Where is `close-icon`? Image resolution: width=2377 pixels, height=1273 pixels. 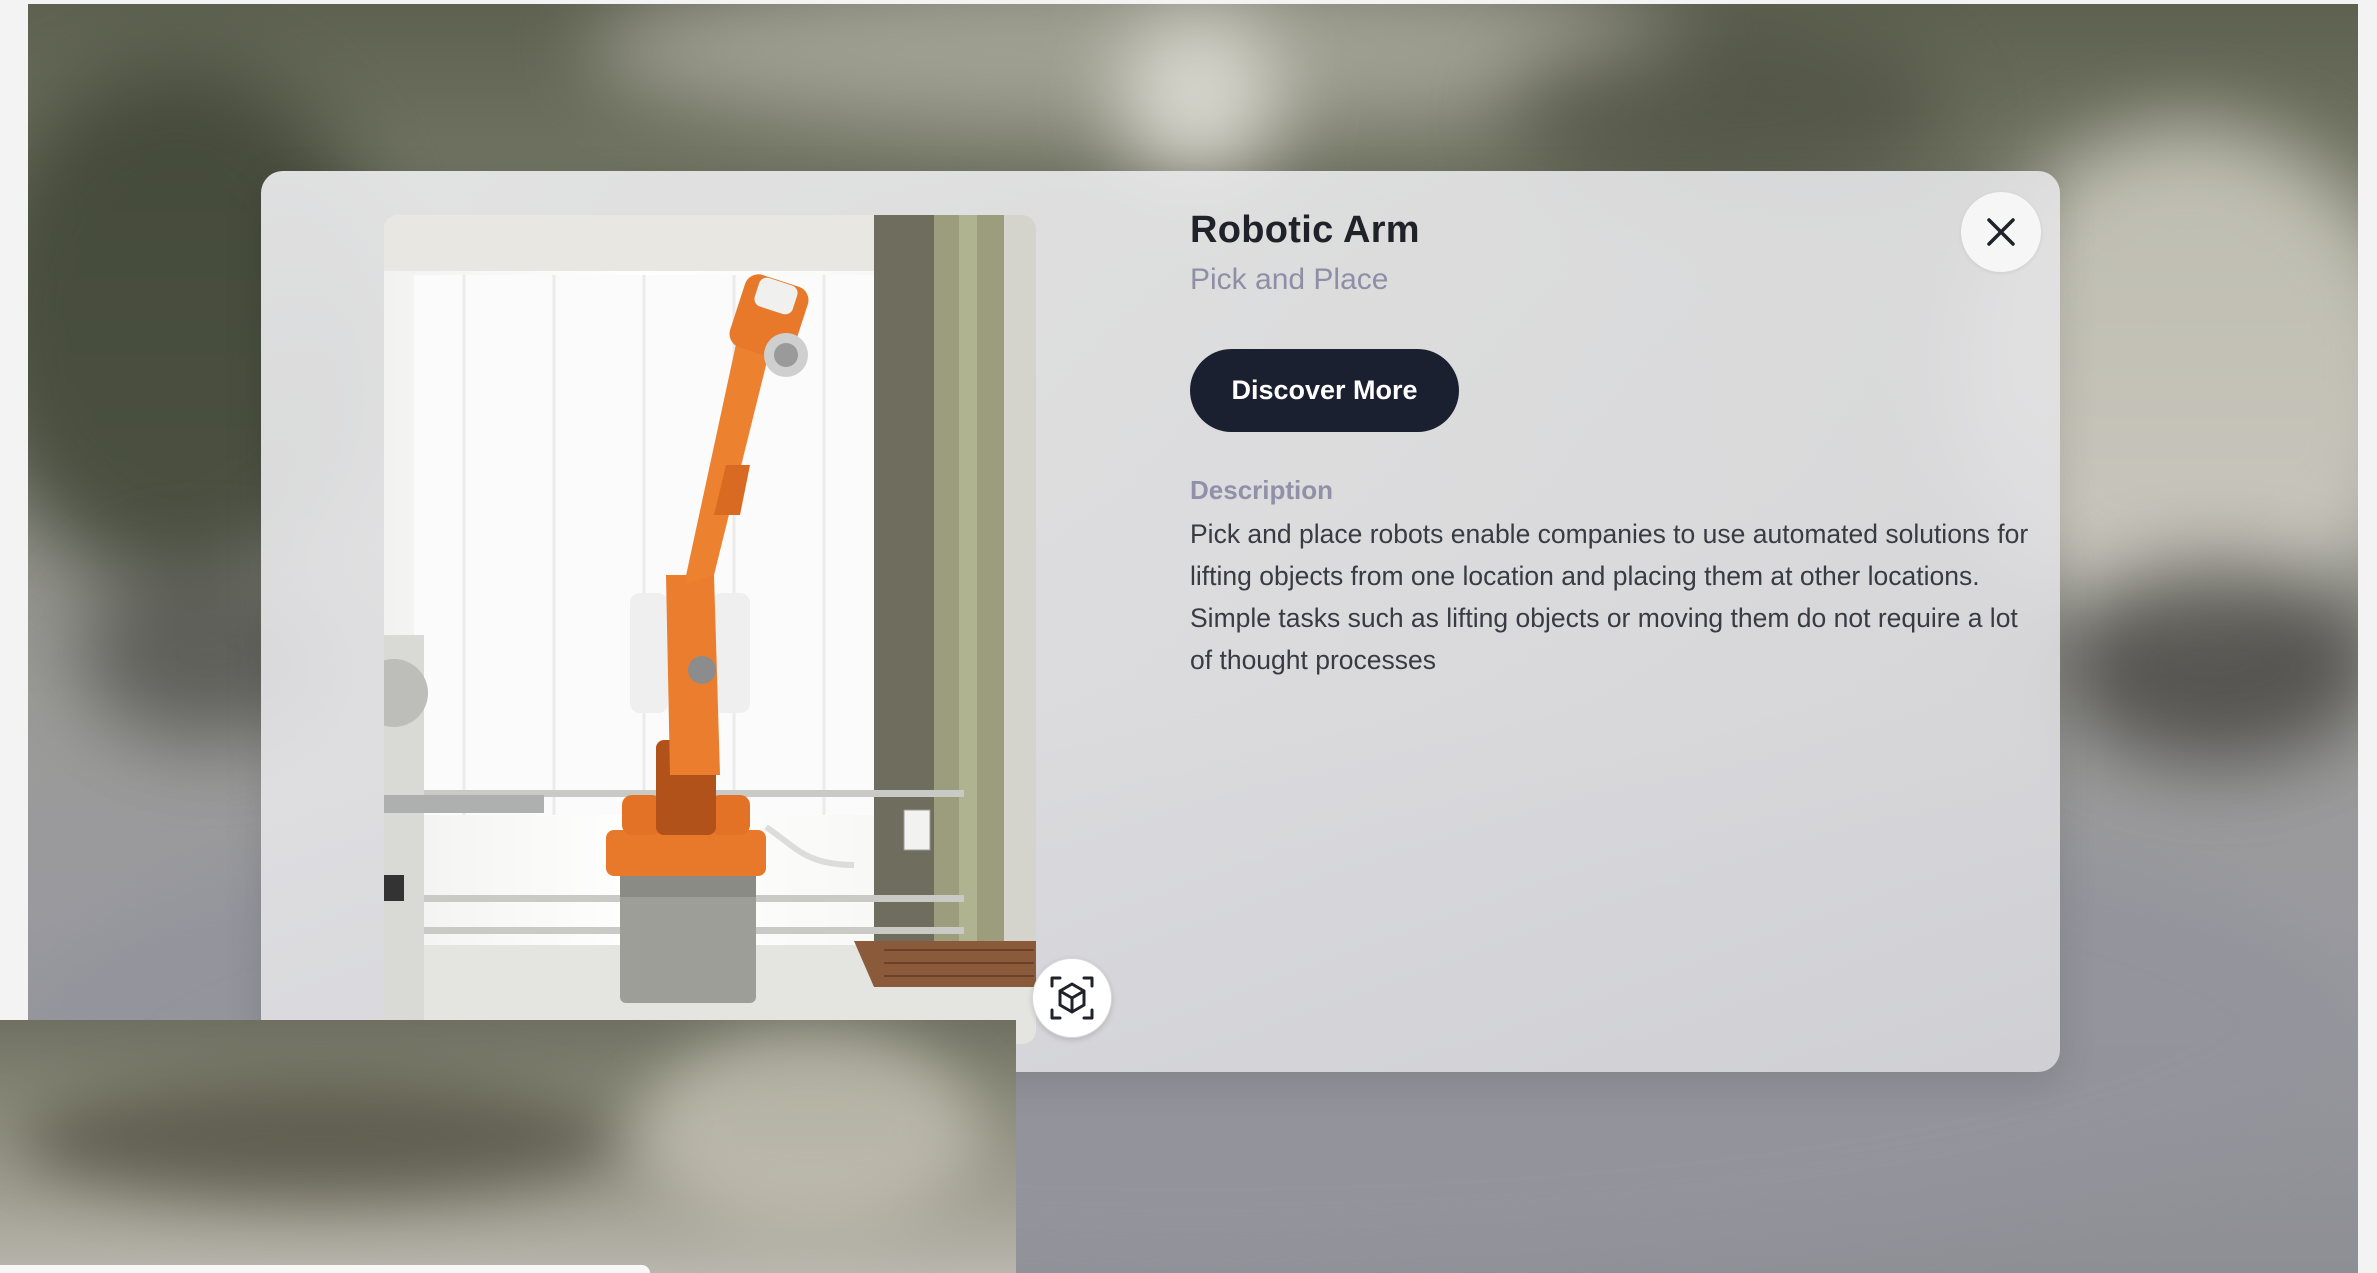 close-icon is located at coordinates (2001, 232).